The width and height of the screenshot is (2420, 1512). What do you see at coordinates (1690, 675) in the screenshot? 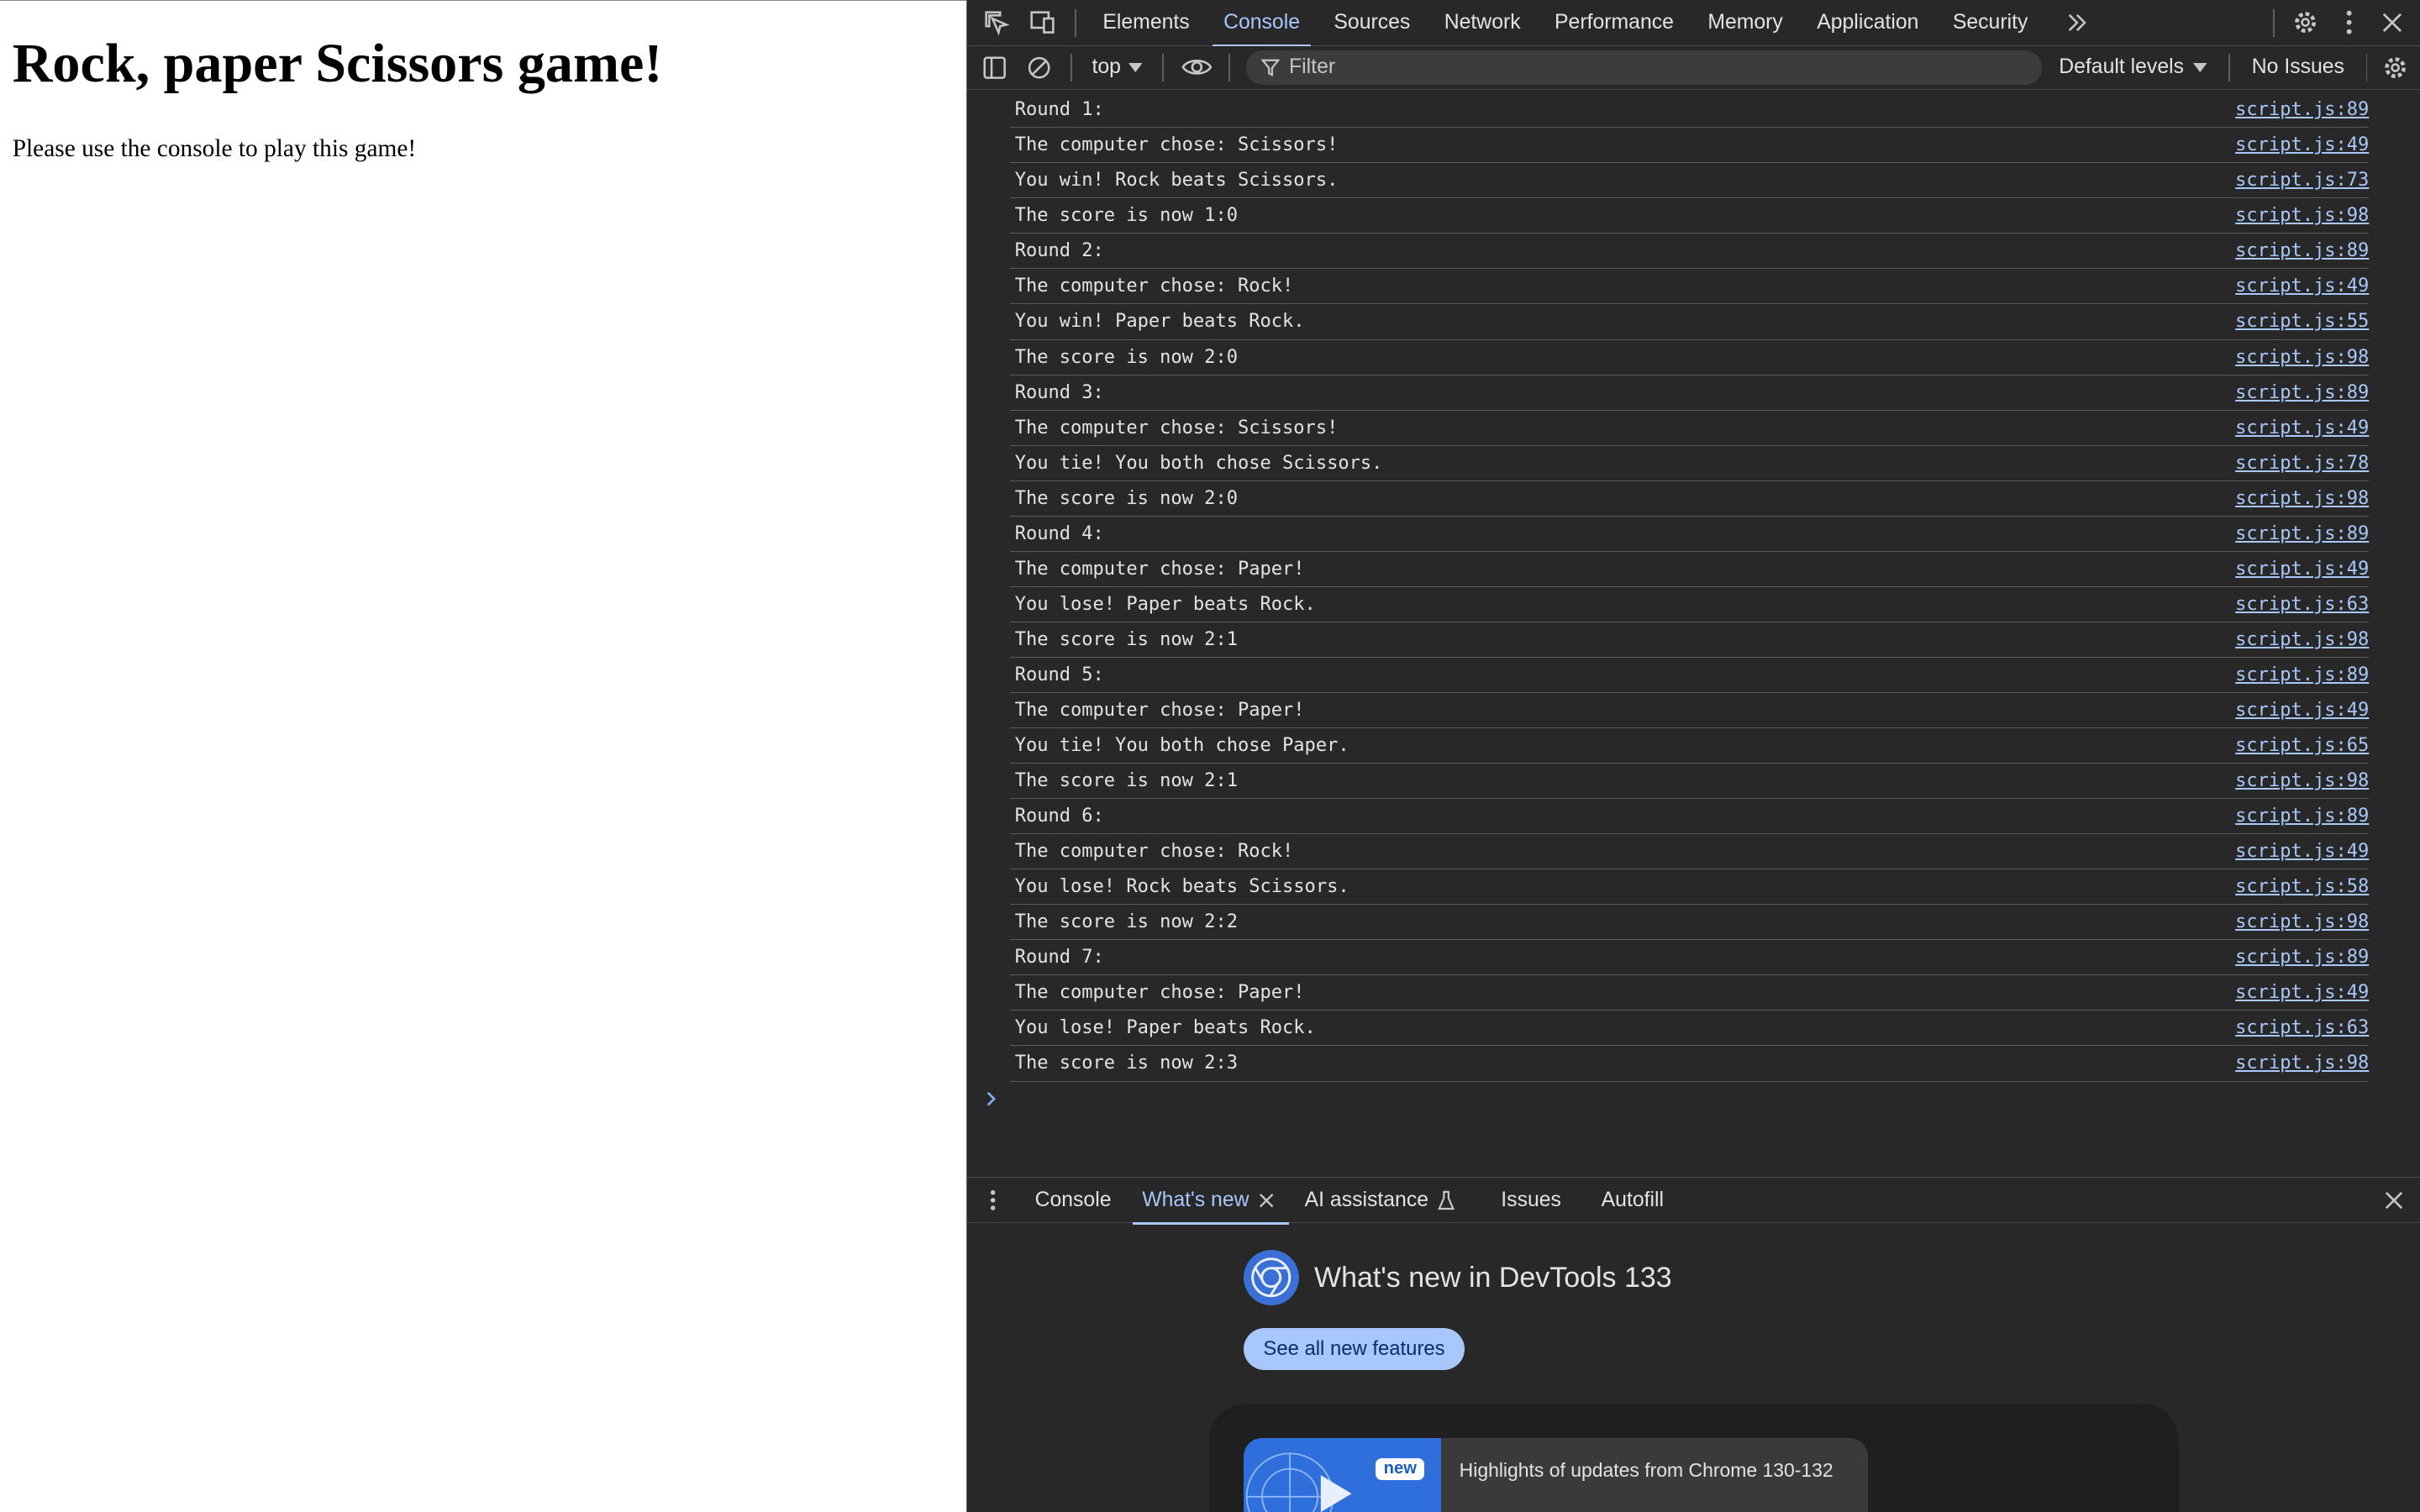
I see `console-message-row: Round 5: script.js:89` at bounding box center [1690, 675].